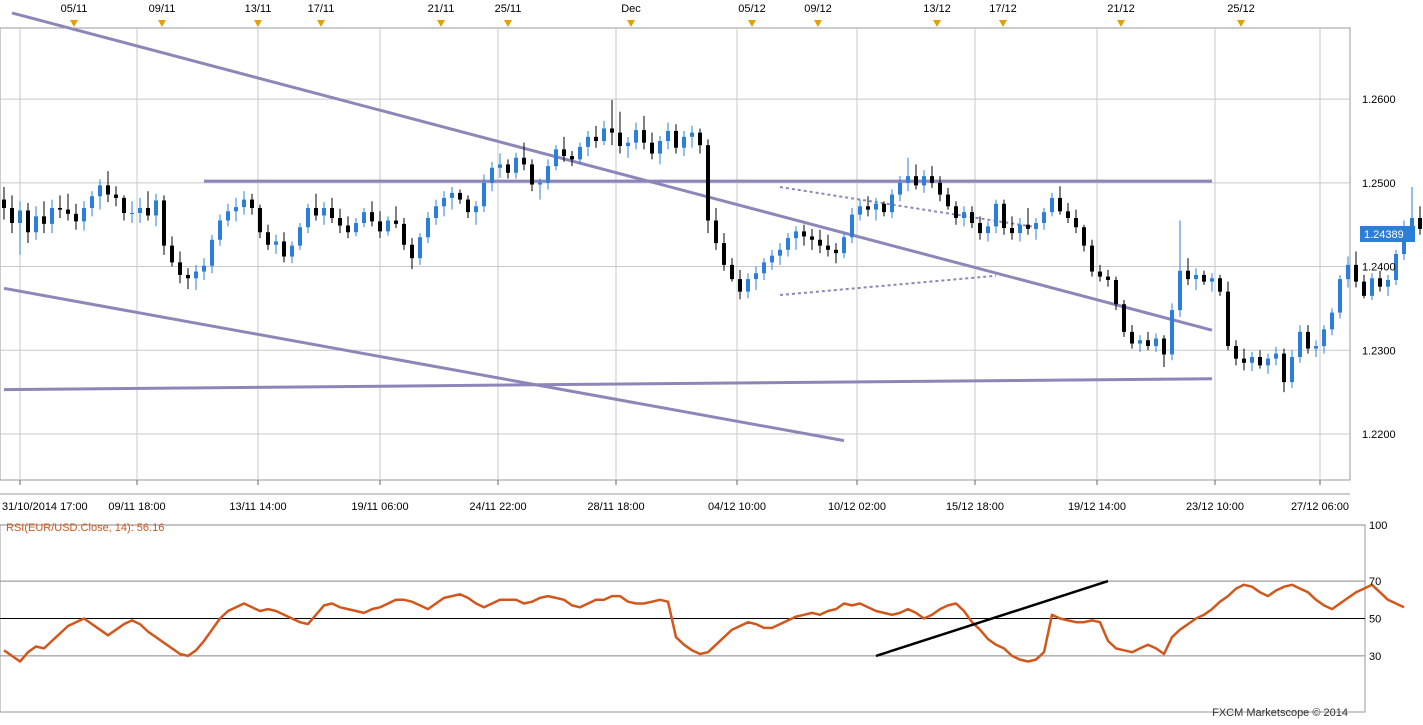 The height and width of the screenshot is (725, 1423). I want to click on price-tick-label: 1.2400, so click(1379, 268).